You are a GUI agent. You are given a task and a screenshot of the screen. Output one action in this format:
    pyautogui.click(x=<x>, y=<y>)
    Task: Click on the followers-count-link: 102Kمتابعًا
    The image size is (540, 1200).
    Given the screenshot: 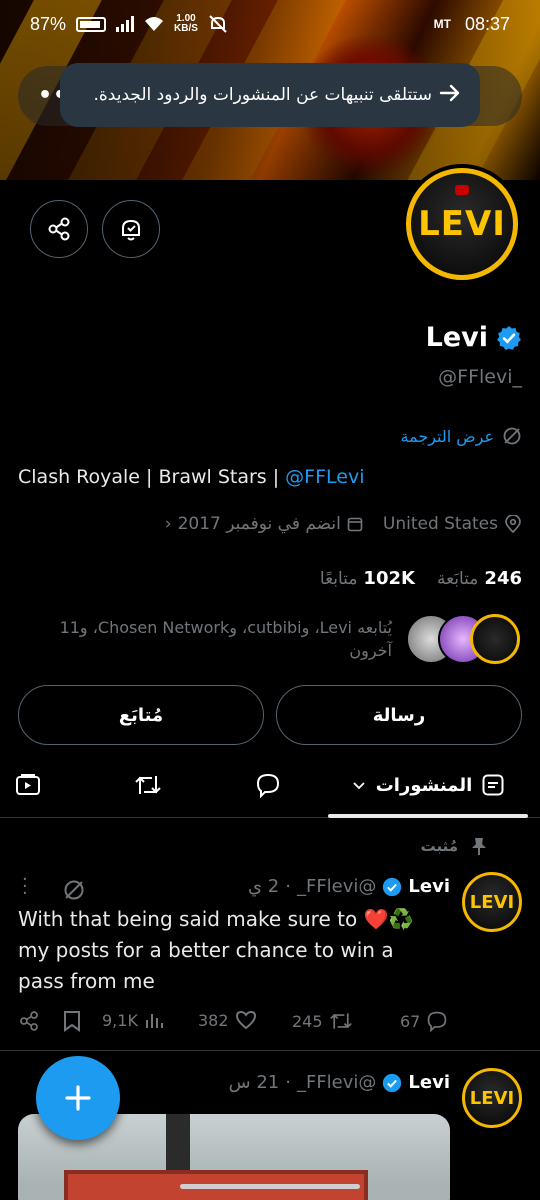 What is the action you would take?
    pyautogui.click(x=367, y=578)
    